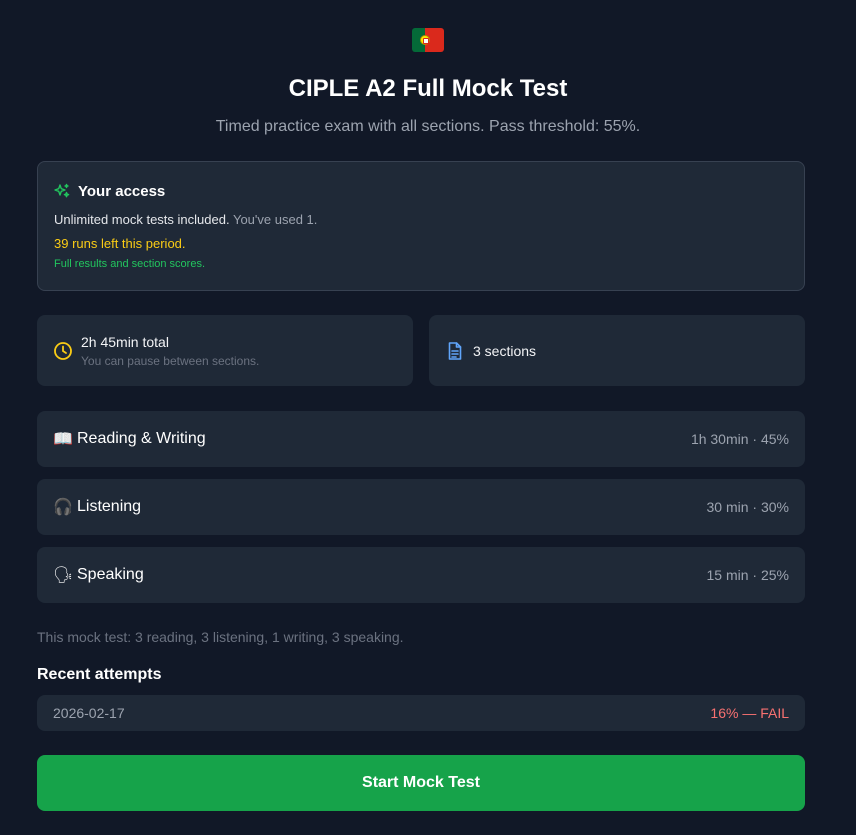 The height and width of the screenshot is (835, 856). I want to click on access-used-count: You've used 1., so click(275, 219).